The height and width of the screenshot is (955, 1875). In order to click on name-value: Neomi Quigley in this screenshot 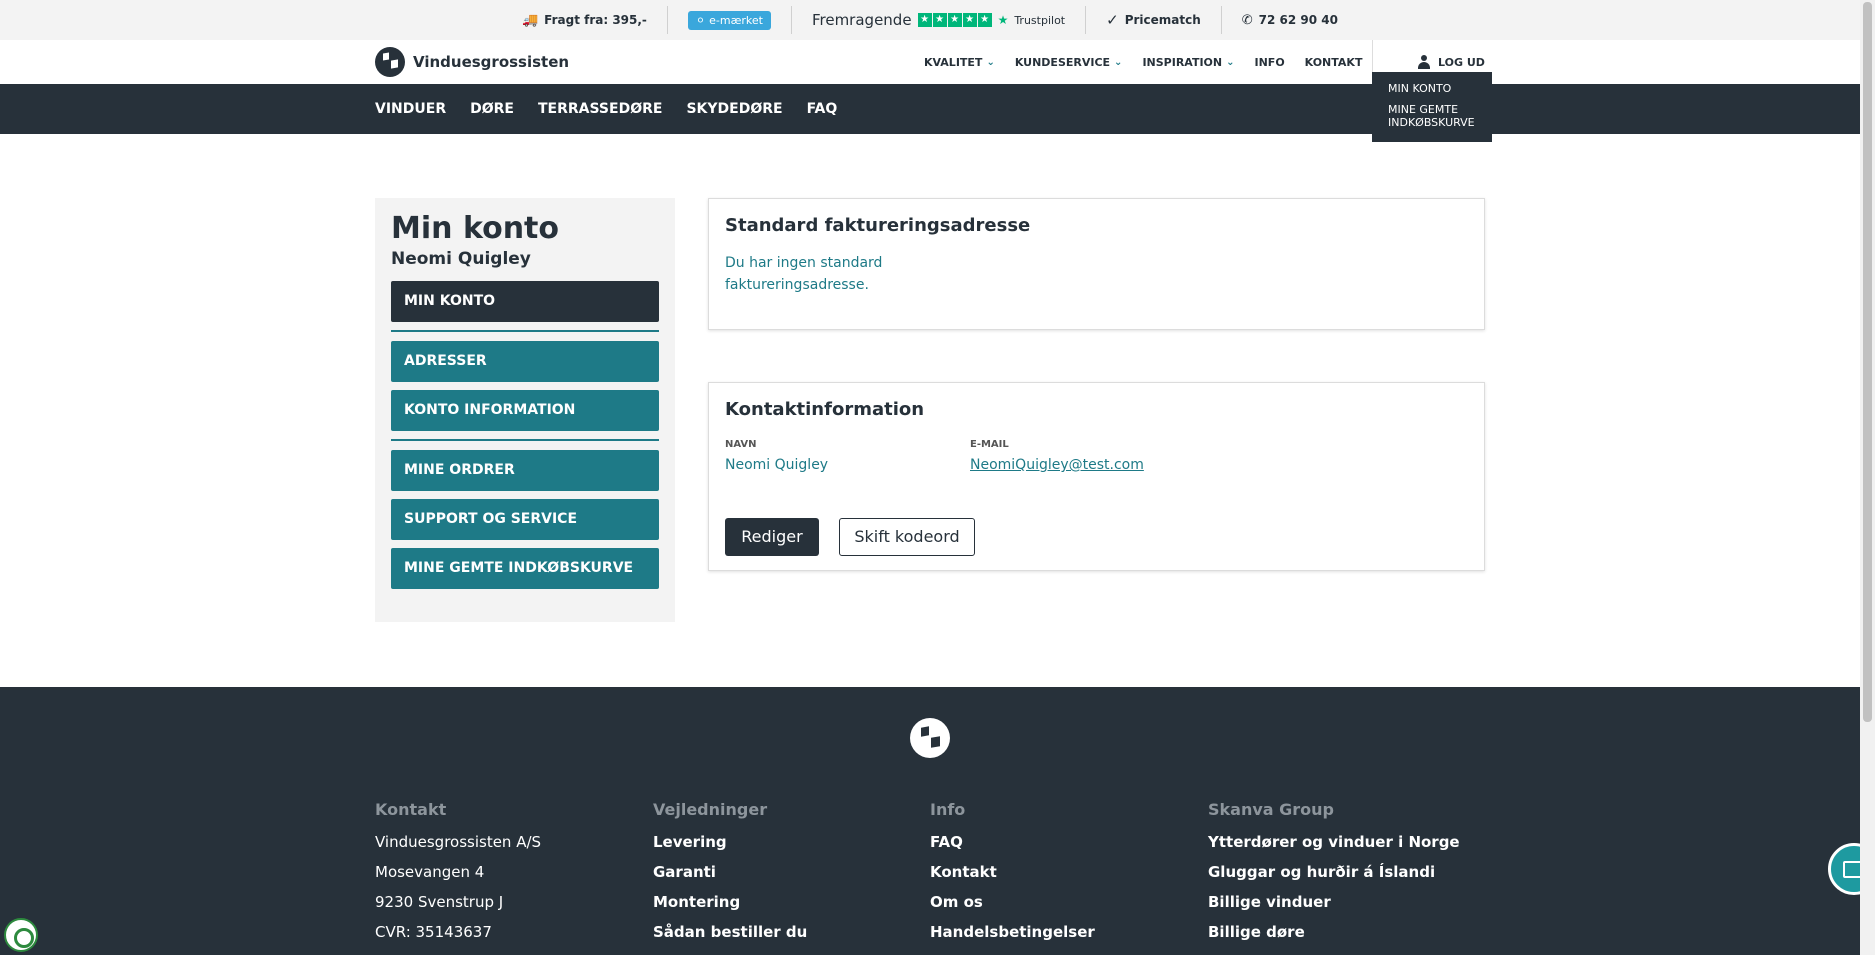, I will do `click(777, 465)`.